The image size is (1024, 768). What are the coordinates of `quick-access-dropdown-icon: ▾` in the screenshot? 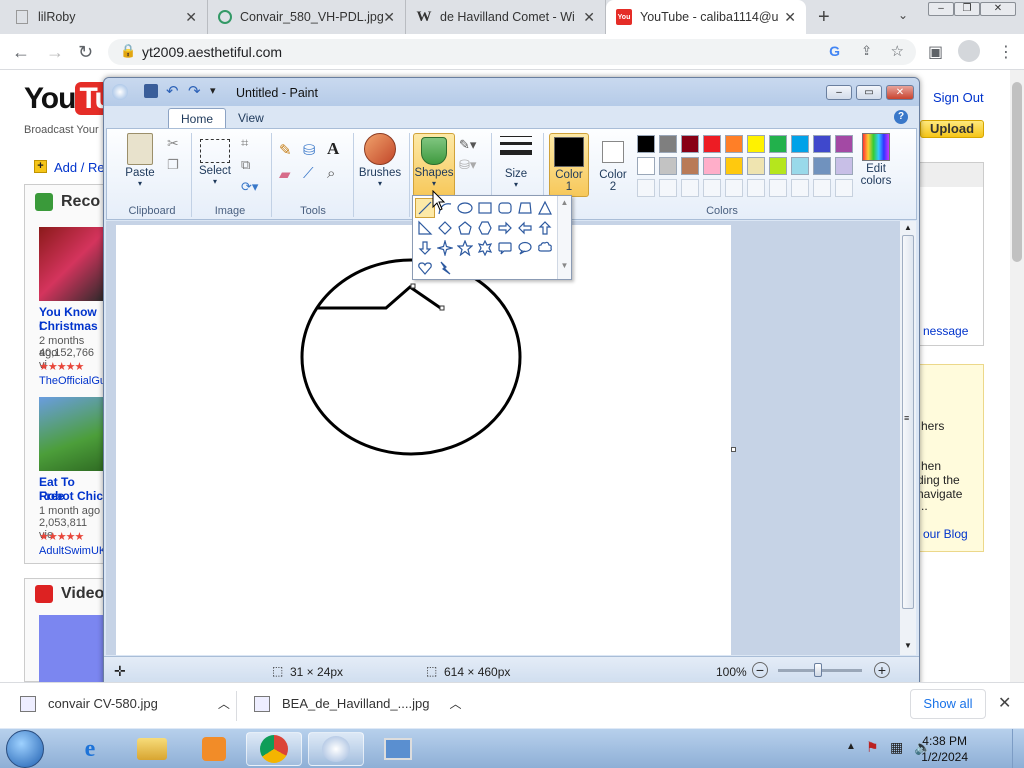 It's located at (213, 90).